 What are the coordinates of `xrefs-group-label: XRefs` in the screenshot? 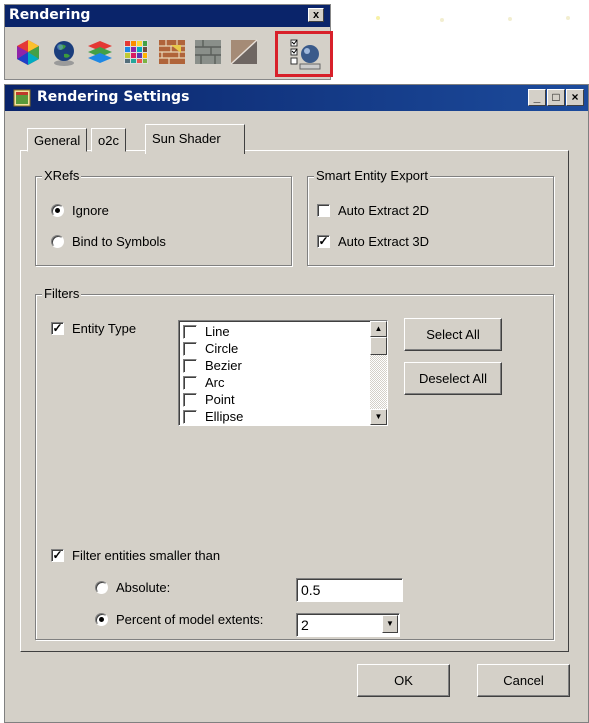 It's located at (62, 175).